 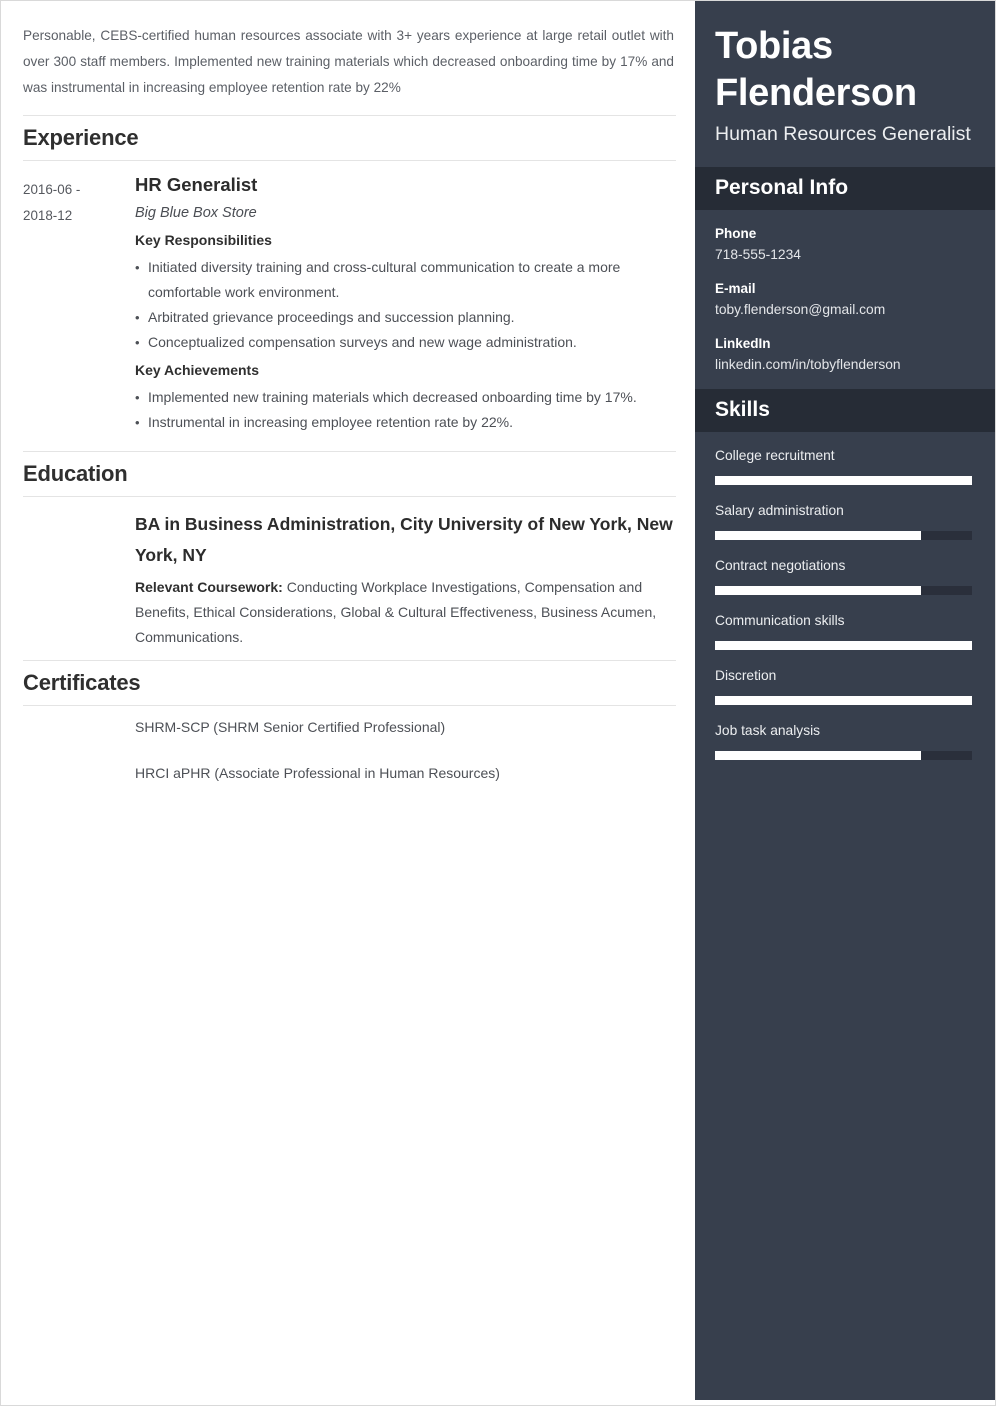 I want to click on personal-info-field: E-mail toby.flenderson@gmail.com, so click(x=845, y=299).